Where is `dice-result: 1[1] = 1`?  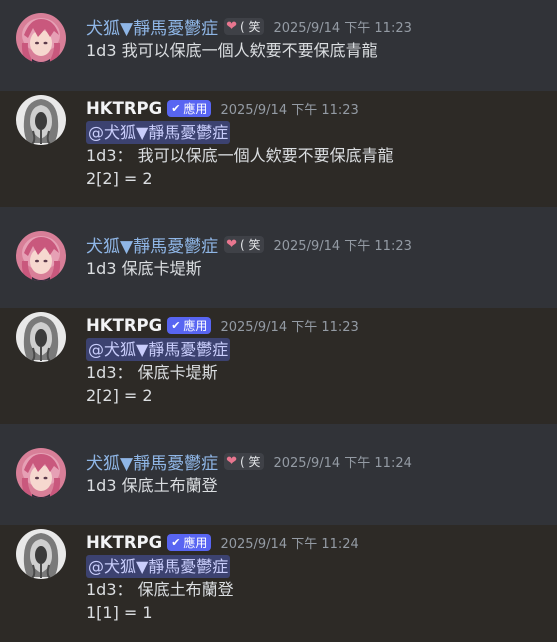 dice-result: 1[1] = 1 is located at coordinates (119, 612).